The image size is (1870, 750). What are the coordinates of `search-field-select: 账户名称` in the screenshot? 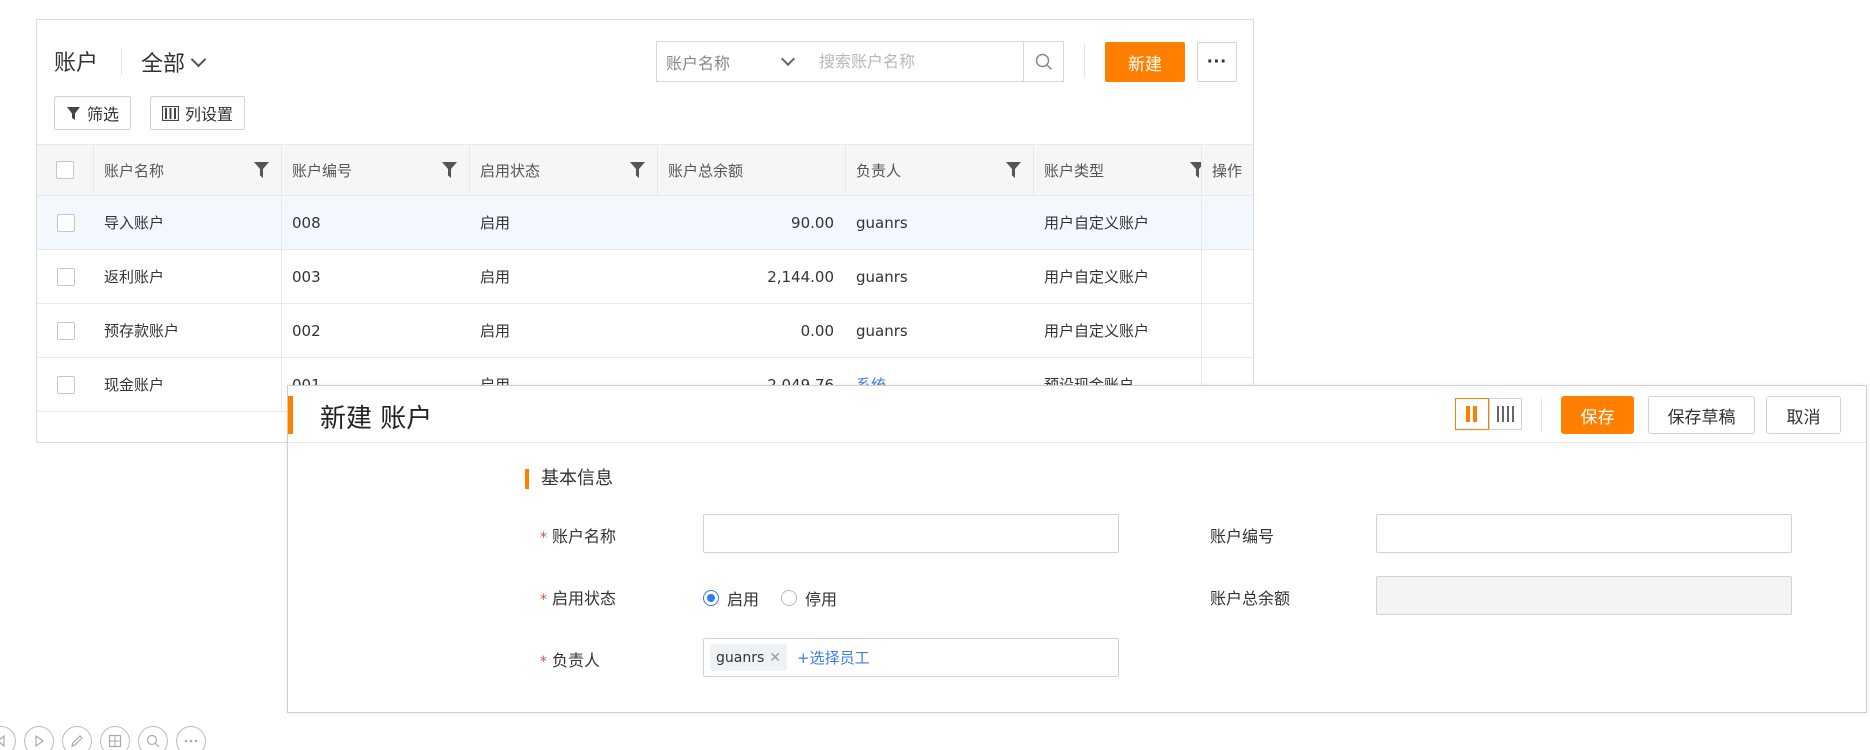 It's located at (732, 61).